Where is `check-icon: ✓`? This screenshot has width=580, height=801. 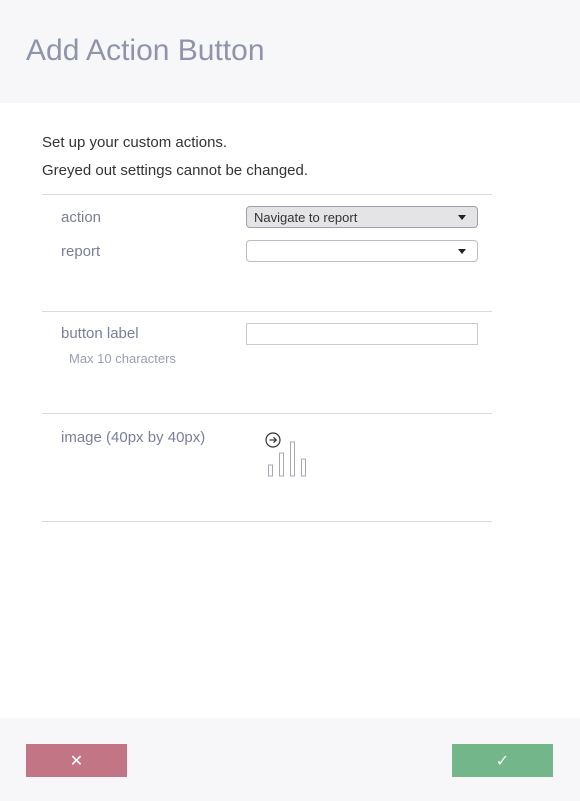 check-icon: ✓ is located at coordinates (502, 760).